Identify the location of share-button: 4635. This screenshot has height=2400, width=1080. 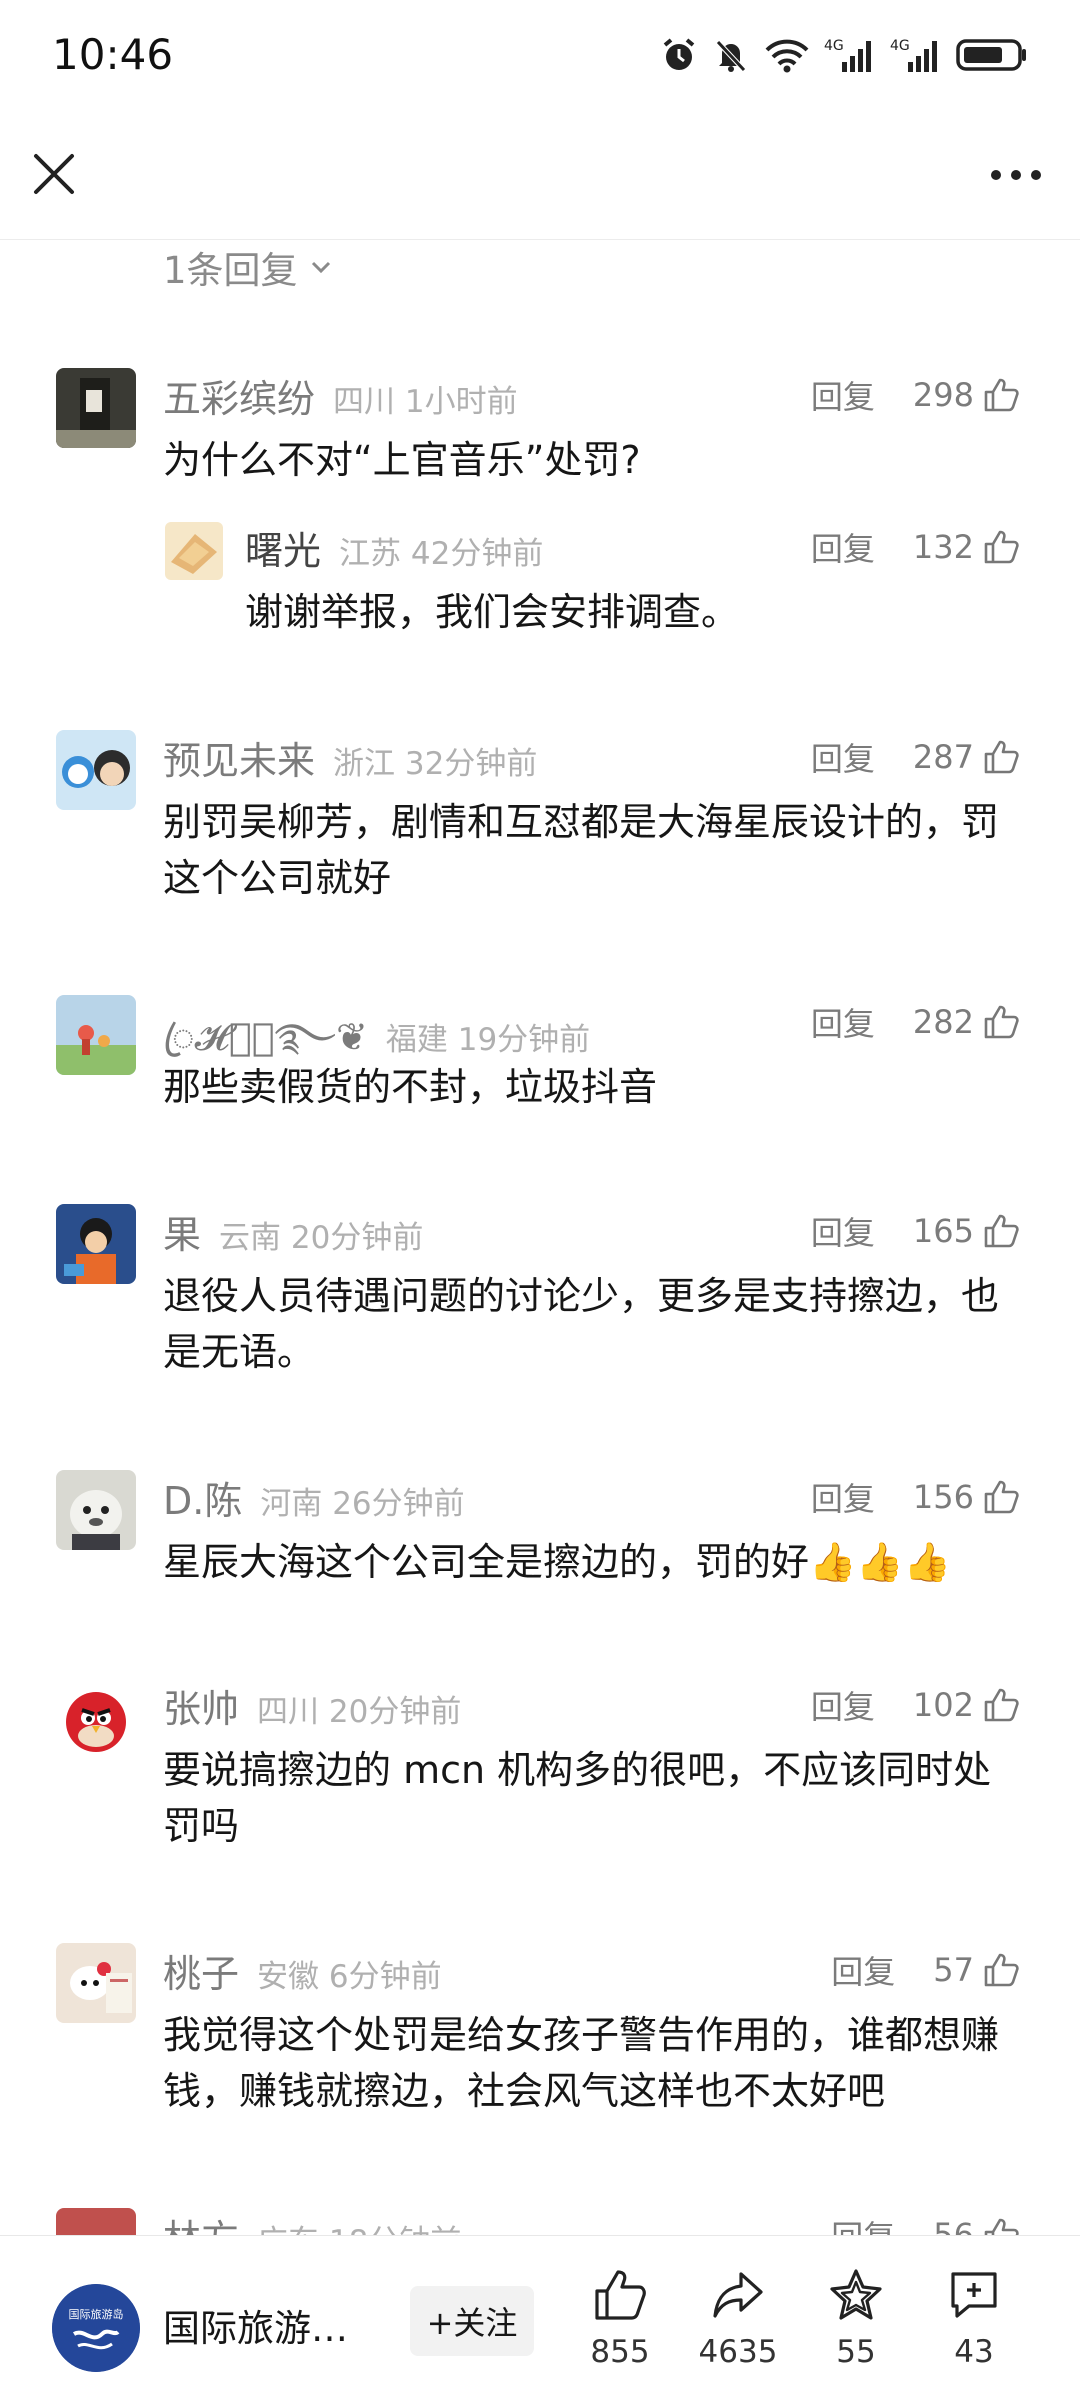
(738, 2318).